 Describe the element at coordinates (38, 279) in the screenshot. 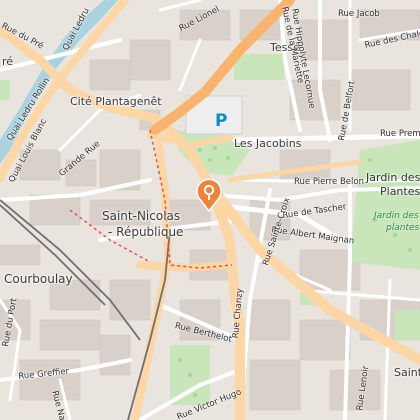

I see `label-courboulay: Courboulay` at that location.